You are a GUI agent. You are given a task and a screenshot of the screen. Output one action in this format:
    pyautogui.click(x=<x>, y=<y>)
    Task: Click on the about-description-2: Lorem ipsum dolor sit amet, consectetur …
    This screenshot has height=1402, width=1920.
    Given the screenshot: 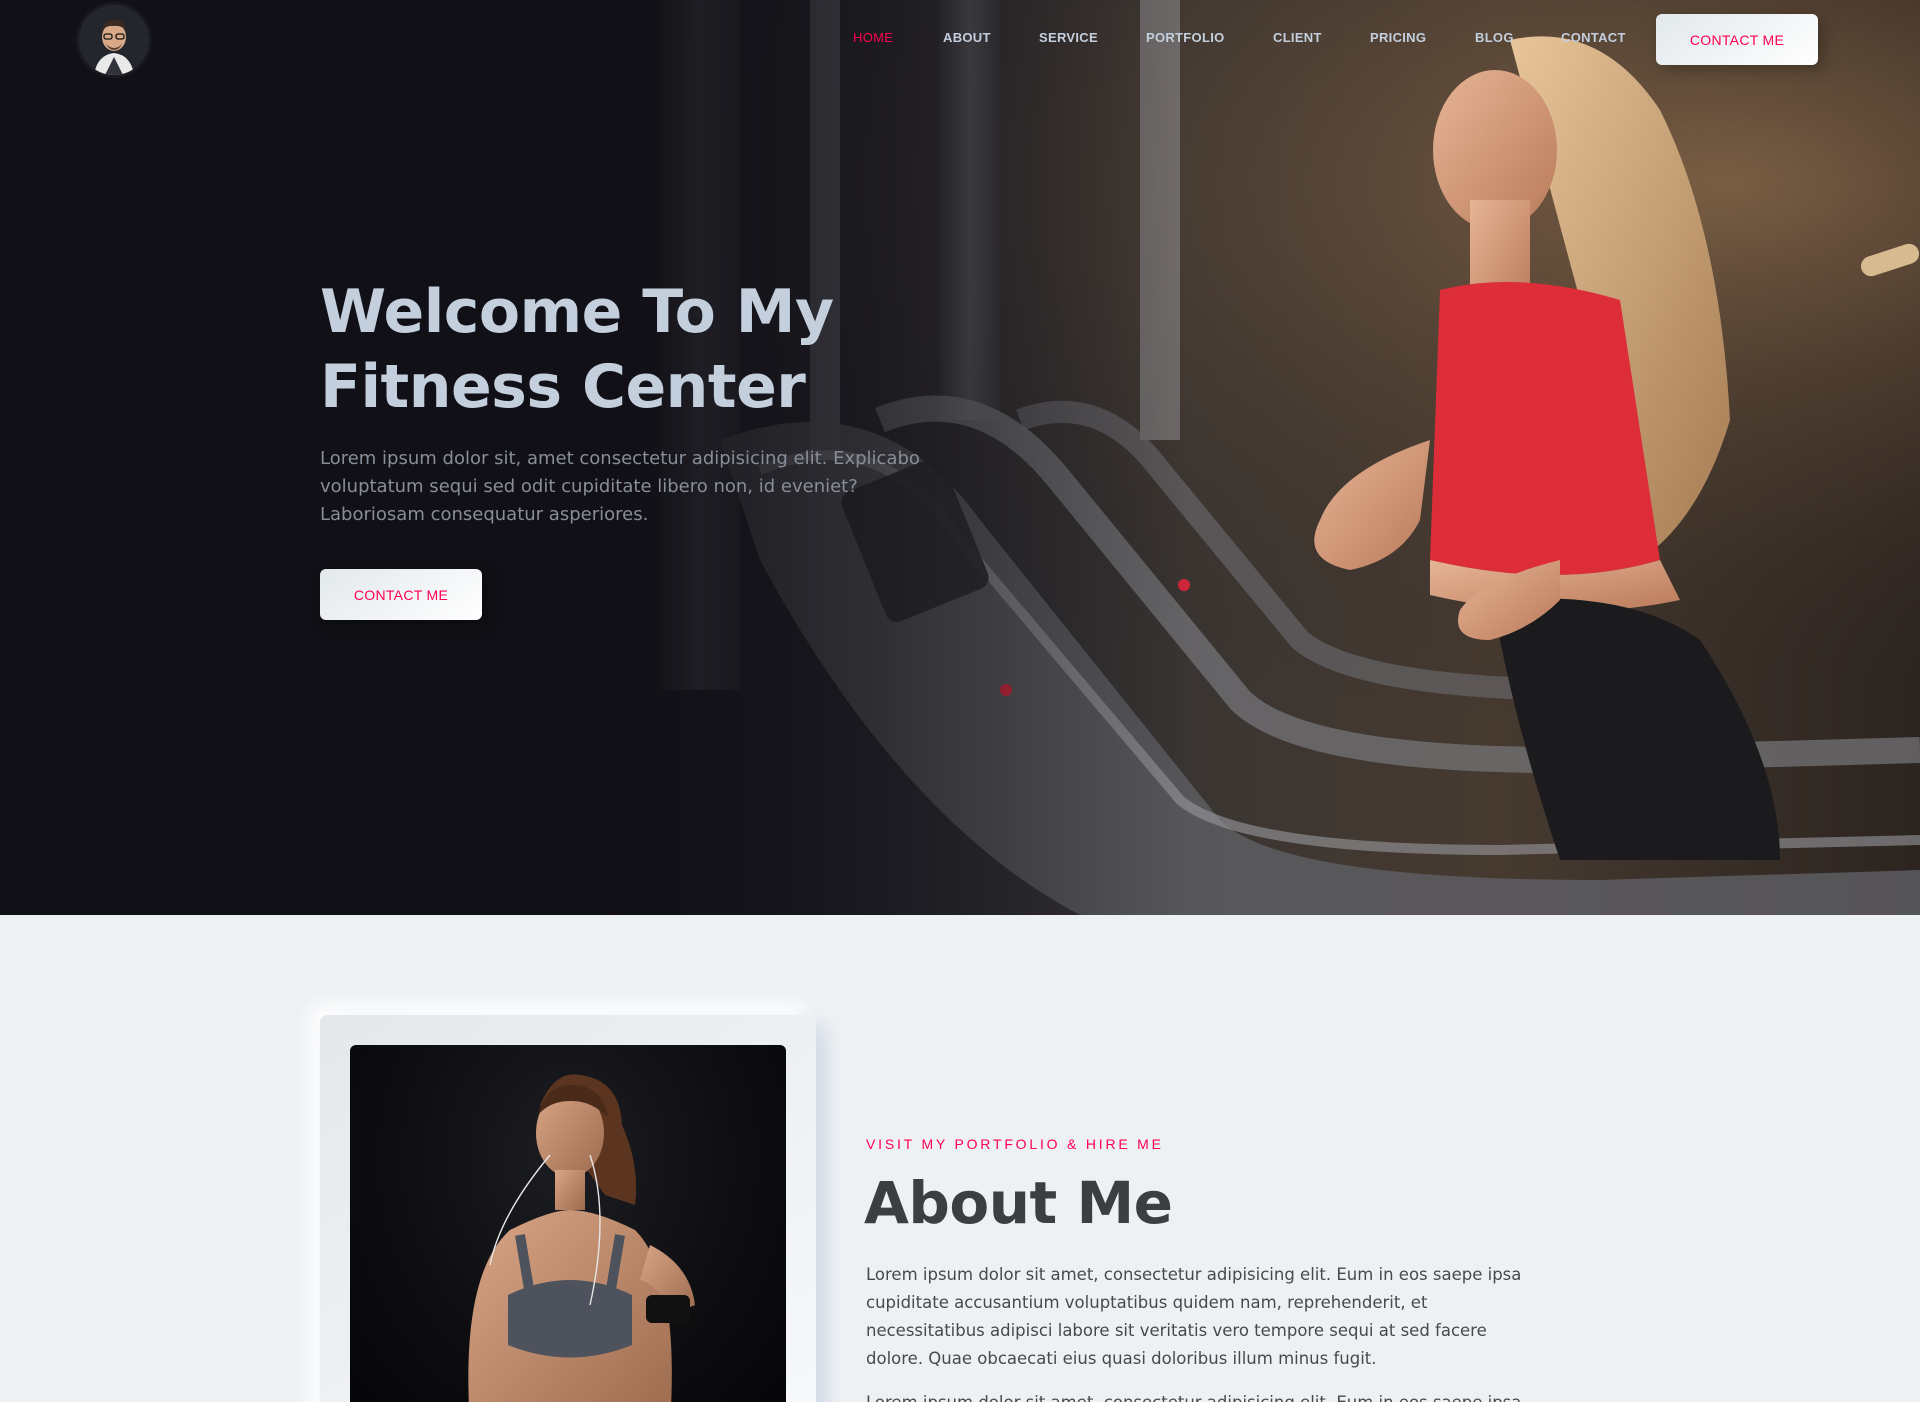 What is the action you would take?
    pyautogui.click(x=1201, y=1395)
    